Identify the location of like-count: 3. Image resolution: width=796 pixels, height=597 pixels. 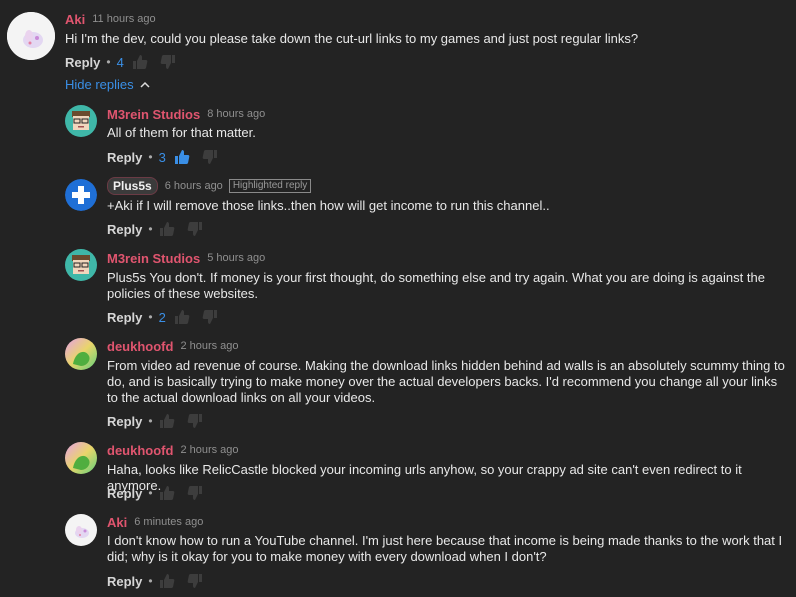
(162, 157).